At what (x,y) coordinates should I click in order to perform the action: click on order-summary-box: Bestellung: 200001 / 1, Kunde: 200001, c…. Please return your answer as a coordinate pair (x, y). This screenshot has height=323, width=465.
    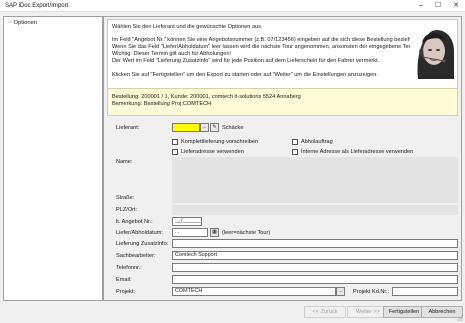
    Looking at the image, I should click on (282, 102).